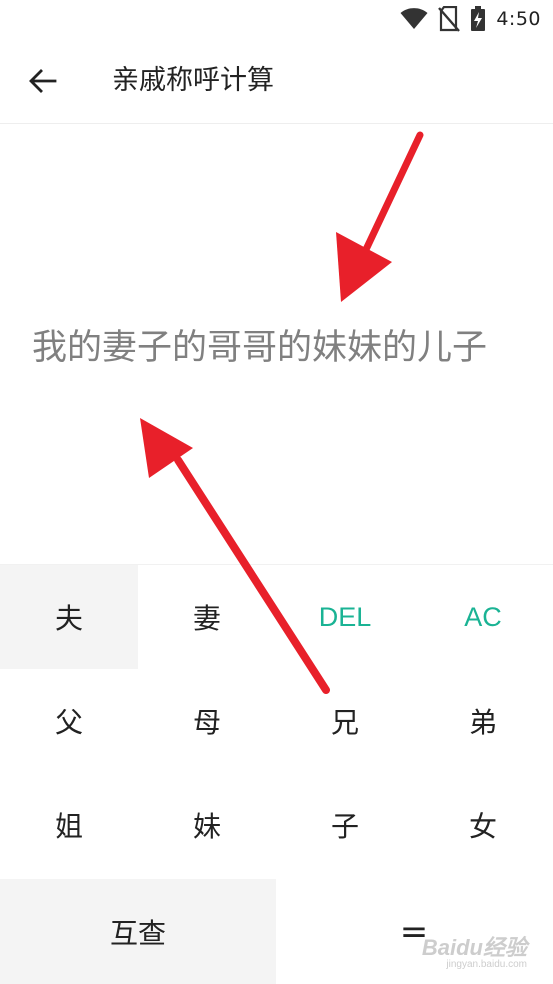 Image resolution: width=553 pixels, height=984 pixels. I want to click on watermark-main: Baidu经验, so click(474, 947).